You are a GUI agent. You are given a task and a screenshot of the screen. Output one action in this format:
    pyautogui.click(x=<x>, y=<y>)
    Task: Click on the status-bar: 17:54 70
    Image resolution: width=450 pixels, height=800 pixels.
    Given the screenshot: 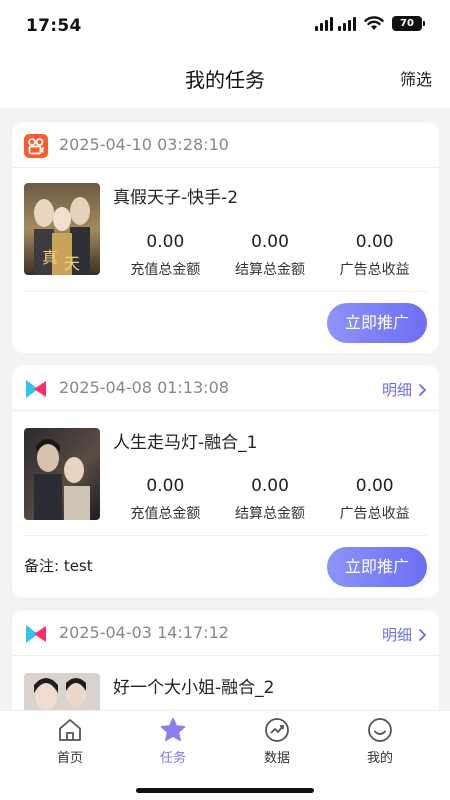 What is the action you would take?
    pyautogui.click(x=225, y=26)
    